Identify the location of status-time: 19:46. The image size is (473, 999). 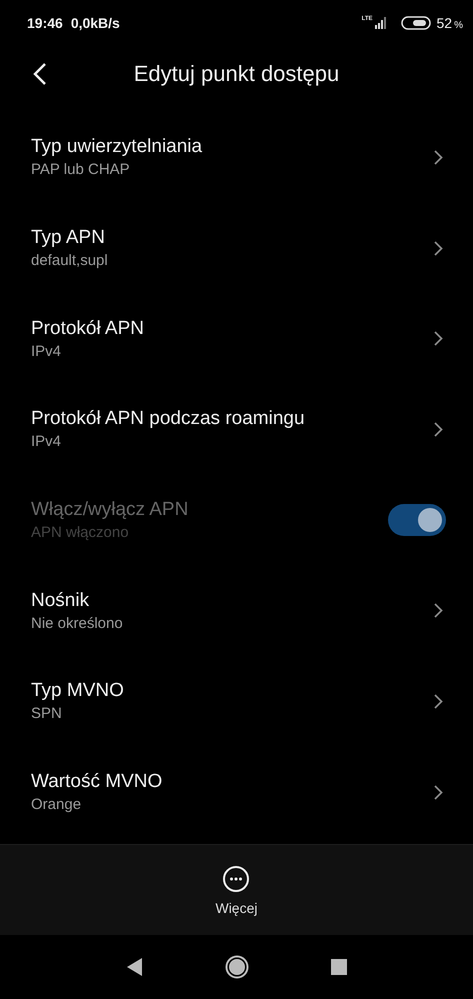
(45, 22).